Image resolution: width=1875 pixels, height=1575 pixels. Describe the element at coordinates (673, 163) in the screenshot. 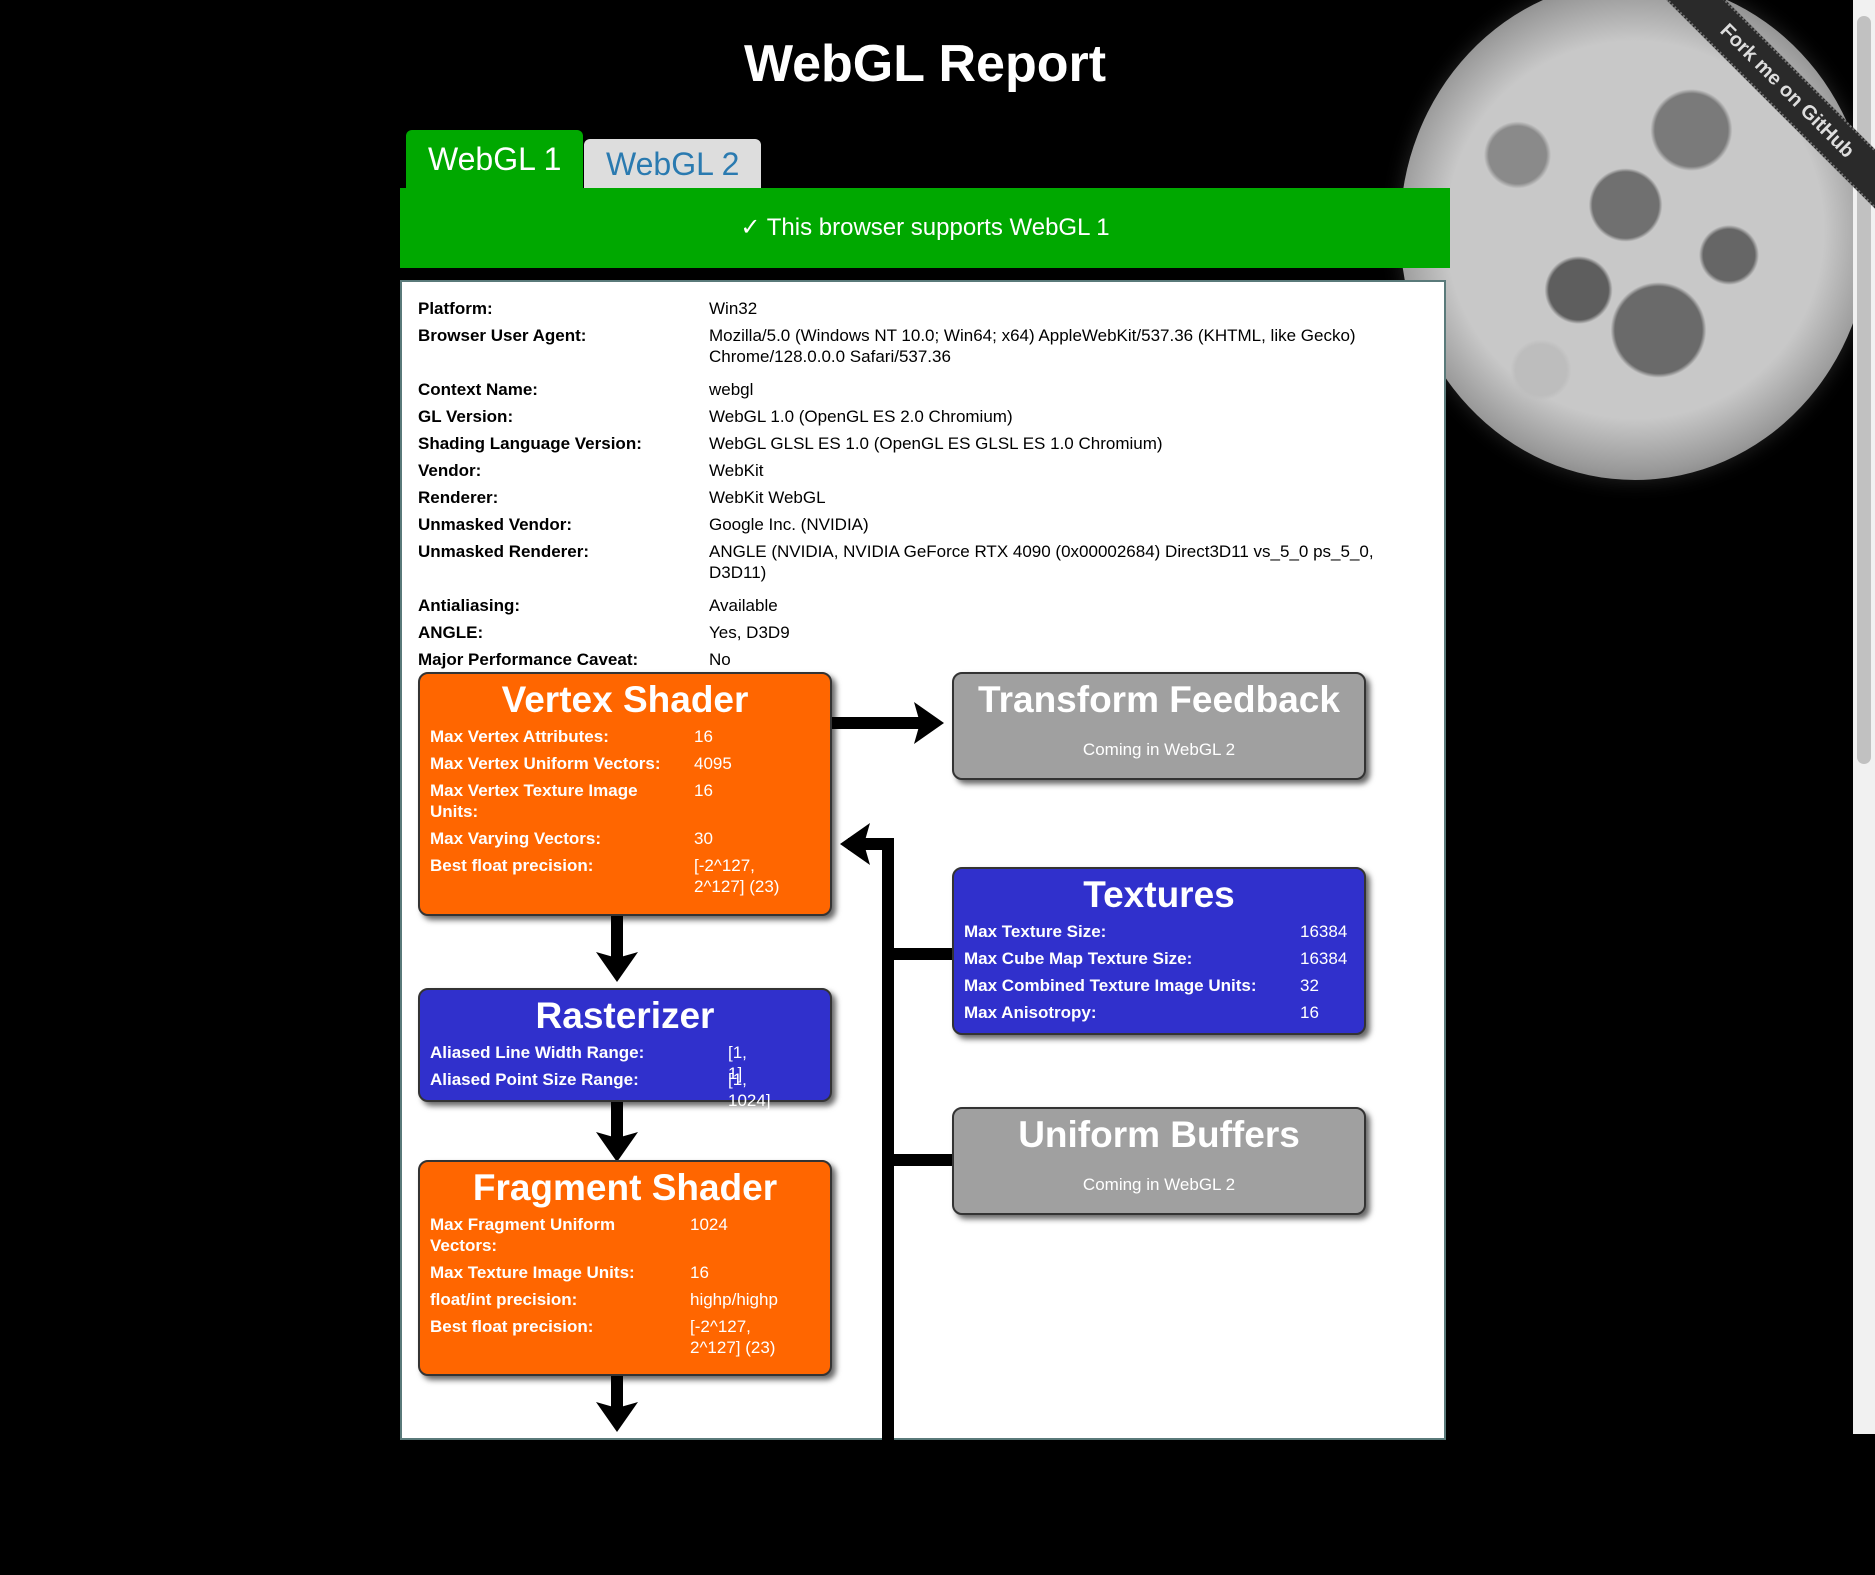

I see `tab-webgl-2: WebGL 2` at that location.